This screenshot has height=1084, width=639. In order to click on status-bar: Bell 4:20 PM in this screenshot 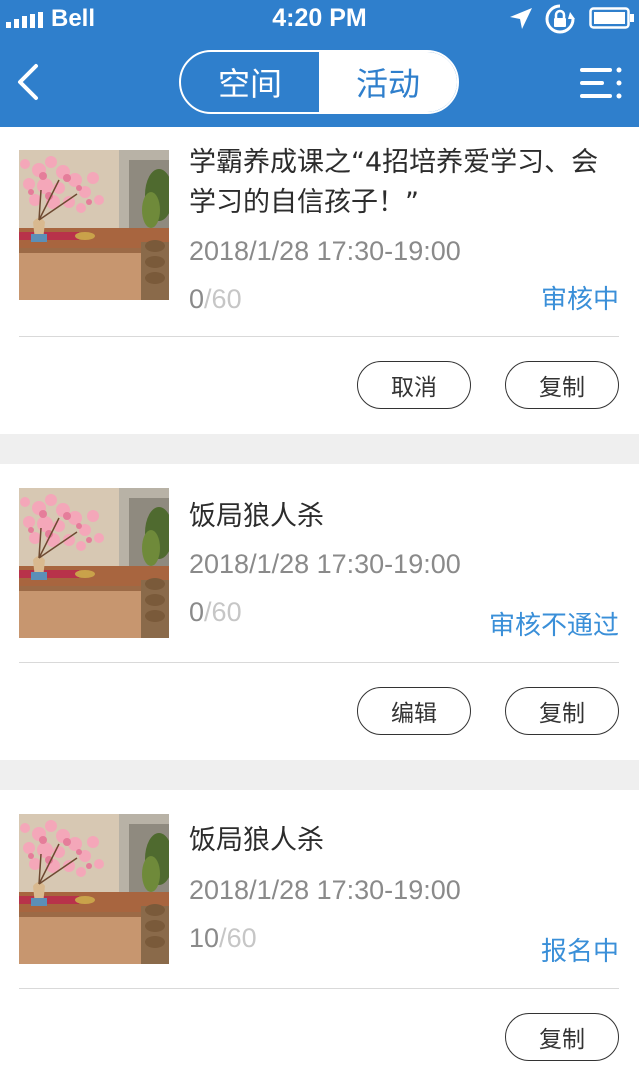, I will do `click(319, 19)`.